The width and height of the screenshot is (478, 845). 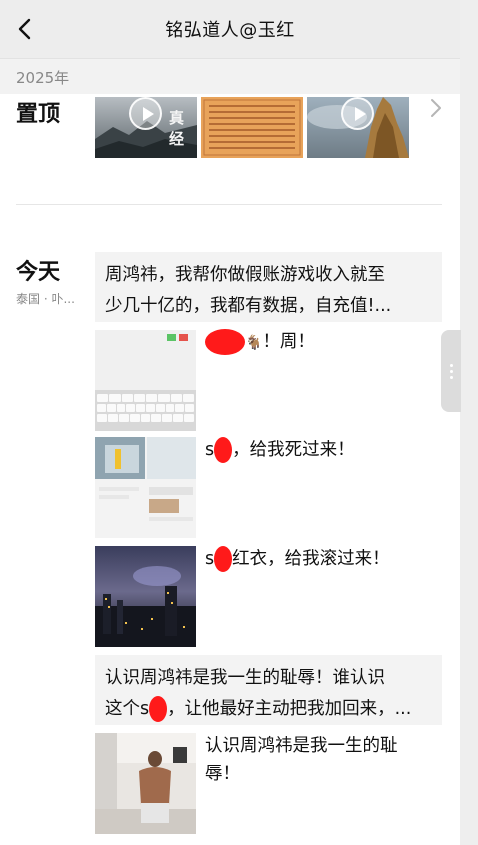 I want to click on post-caption-6: 认识周鸿祎是我一生的耻 辱！, so click(x=320, y=760).